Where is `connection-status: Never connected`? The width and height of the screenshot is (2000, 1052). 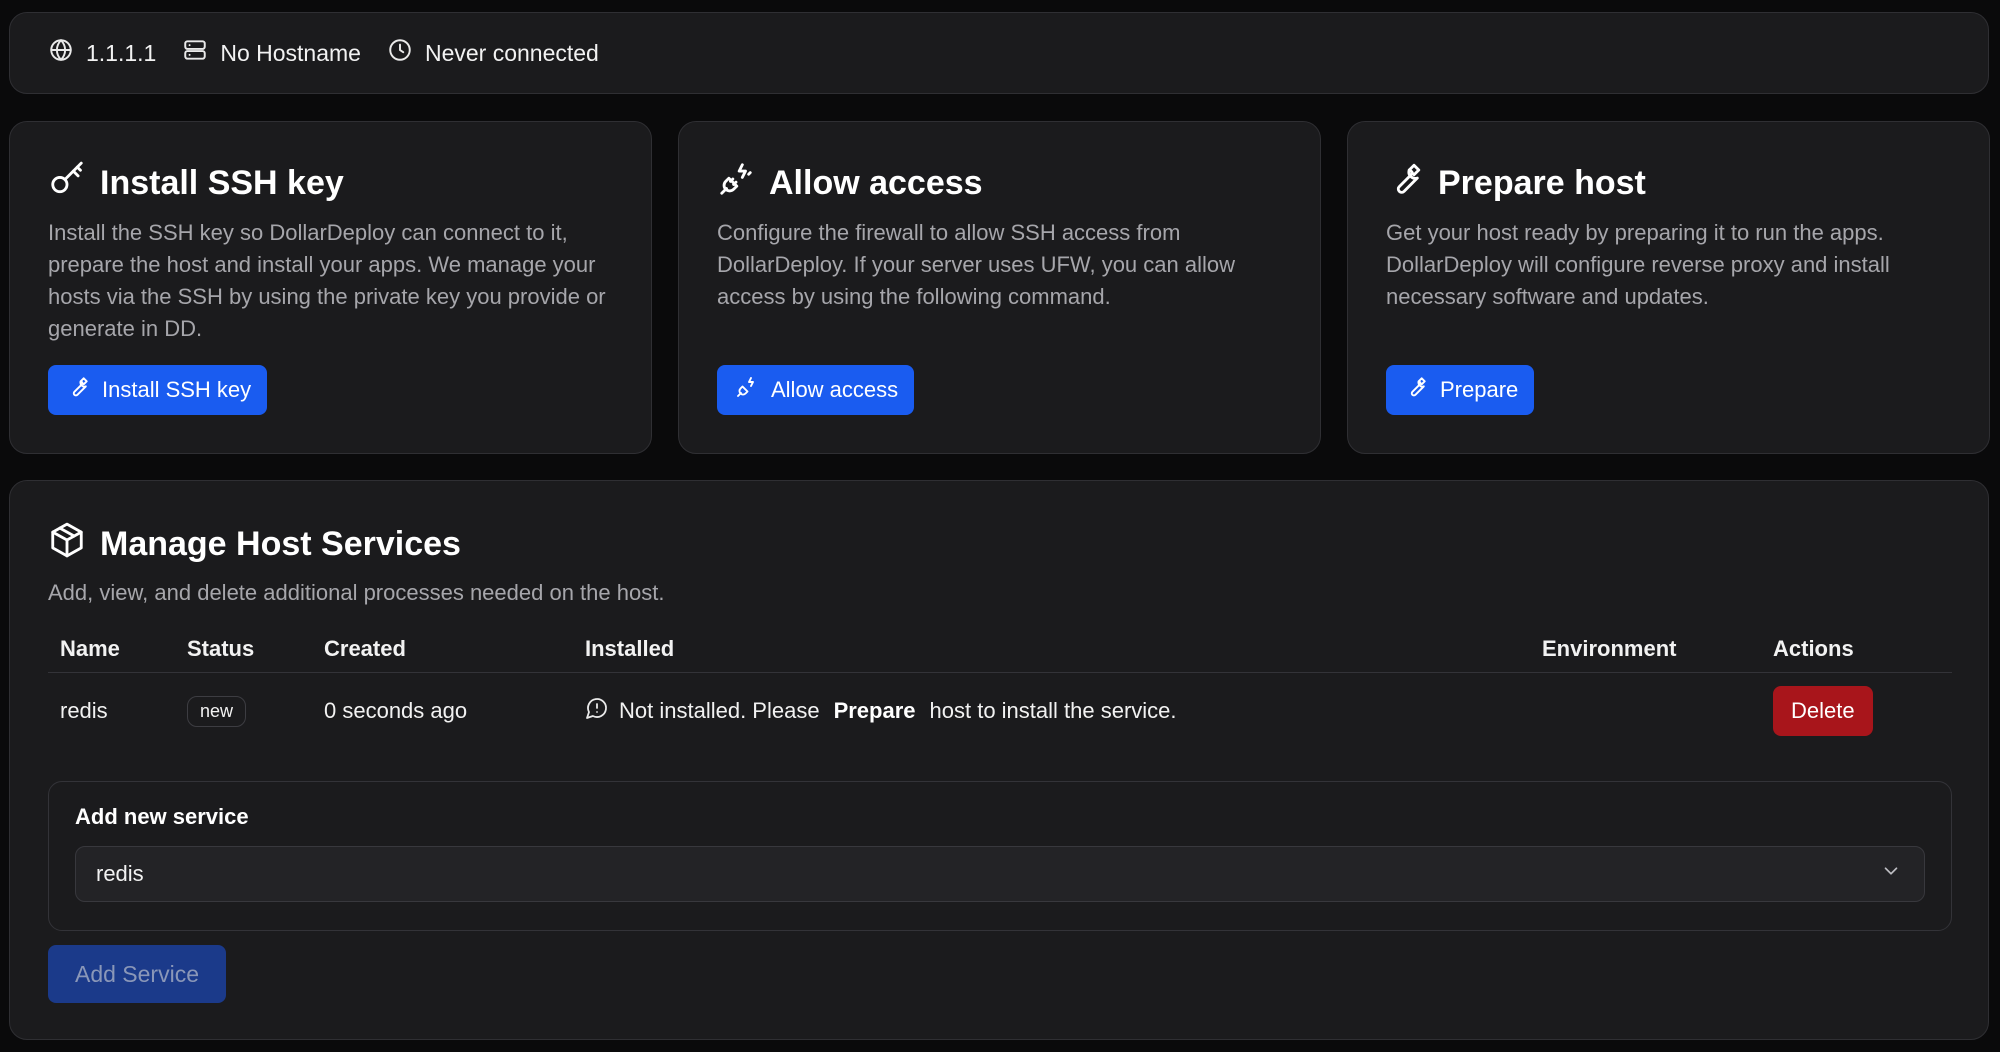
connection-status: Never connected is located at coordinates (493, 53).